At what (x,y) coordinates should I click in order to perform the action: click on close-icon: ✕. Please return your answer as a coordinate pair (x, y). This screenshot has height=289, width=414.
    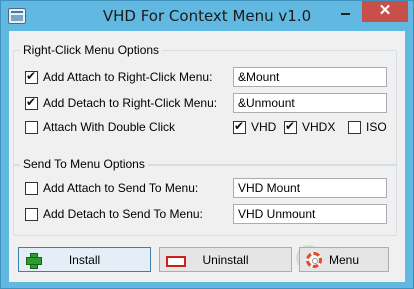
    Looking at the image, I should click on (385, 10).